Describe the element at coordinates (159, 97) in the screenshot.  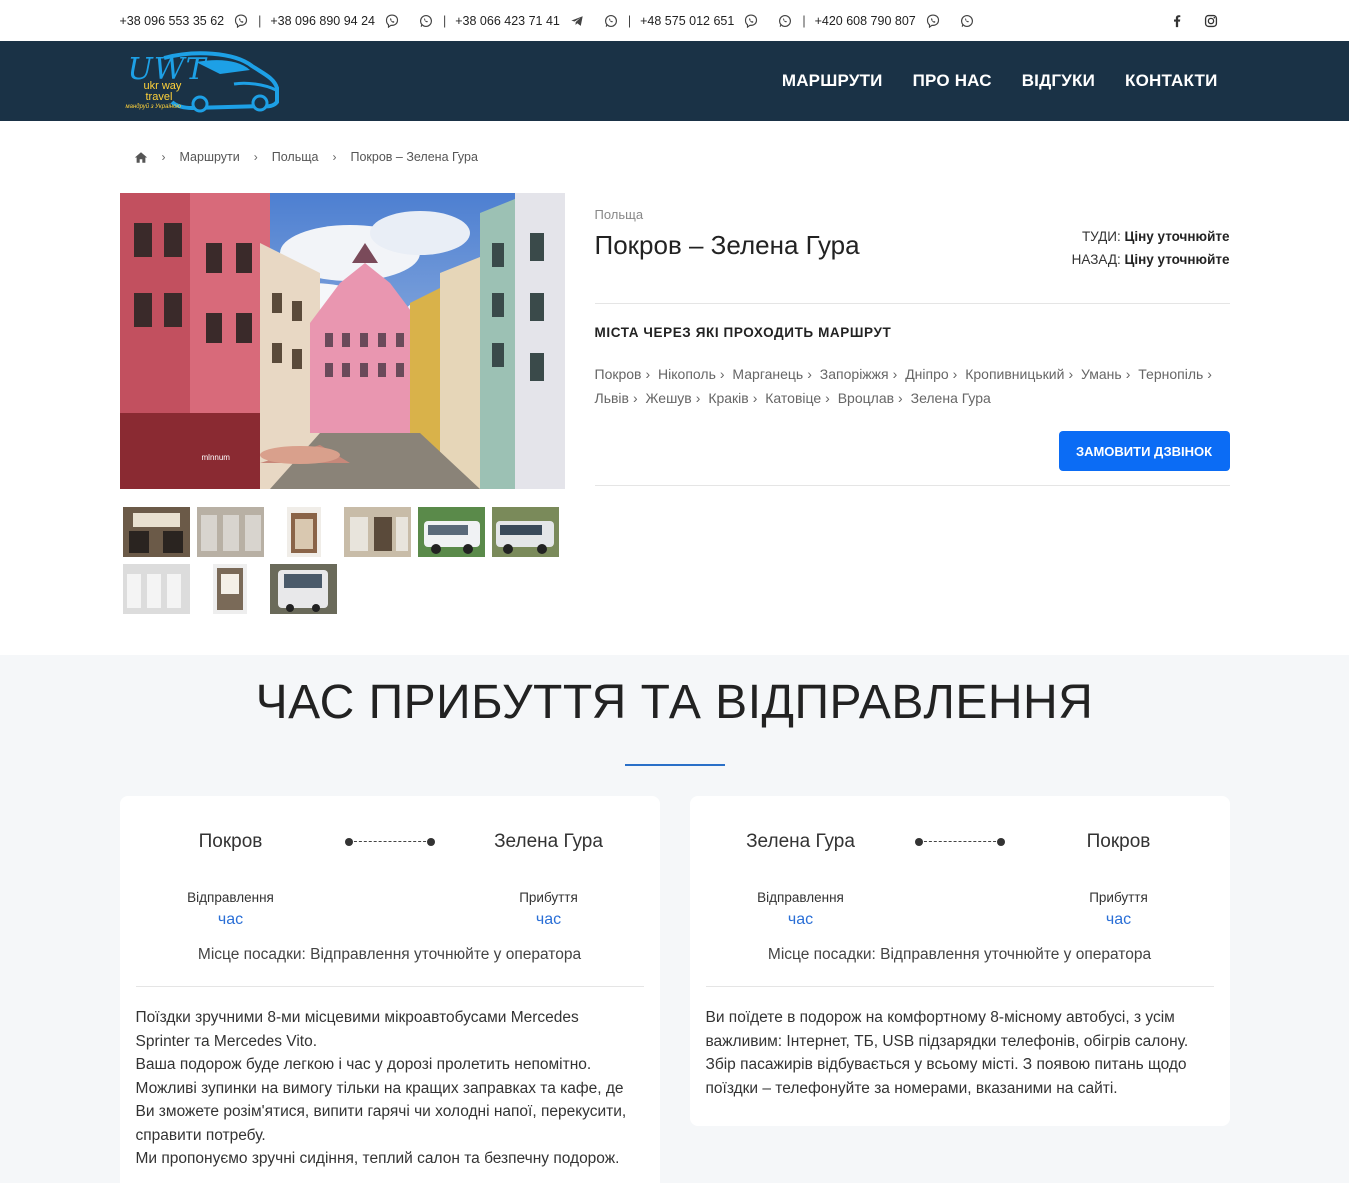
I see `logo-sub2: travel` at that location.